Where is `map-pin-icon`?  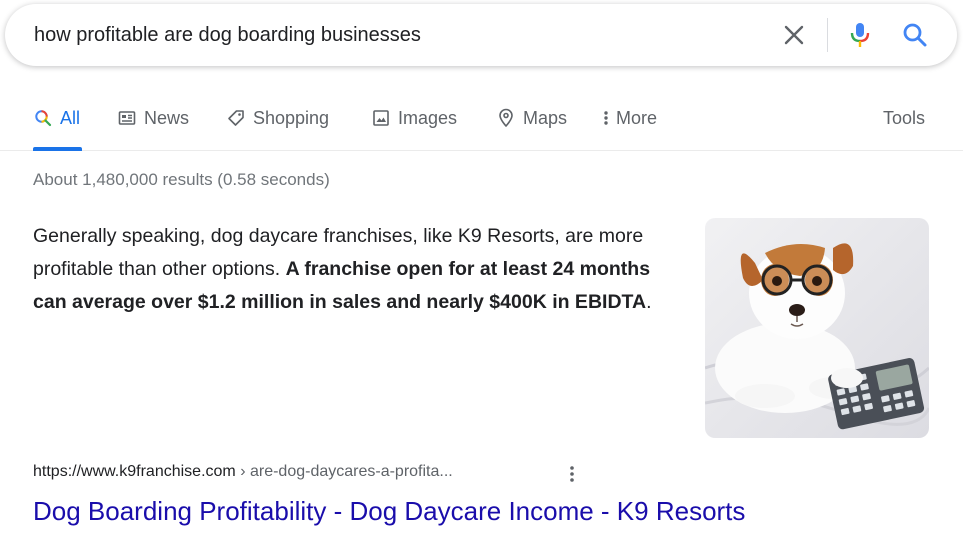
map-pin-icon is located at coordinates (506, 118).